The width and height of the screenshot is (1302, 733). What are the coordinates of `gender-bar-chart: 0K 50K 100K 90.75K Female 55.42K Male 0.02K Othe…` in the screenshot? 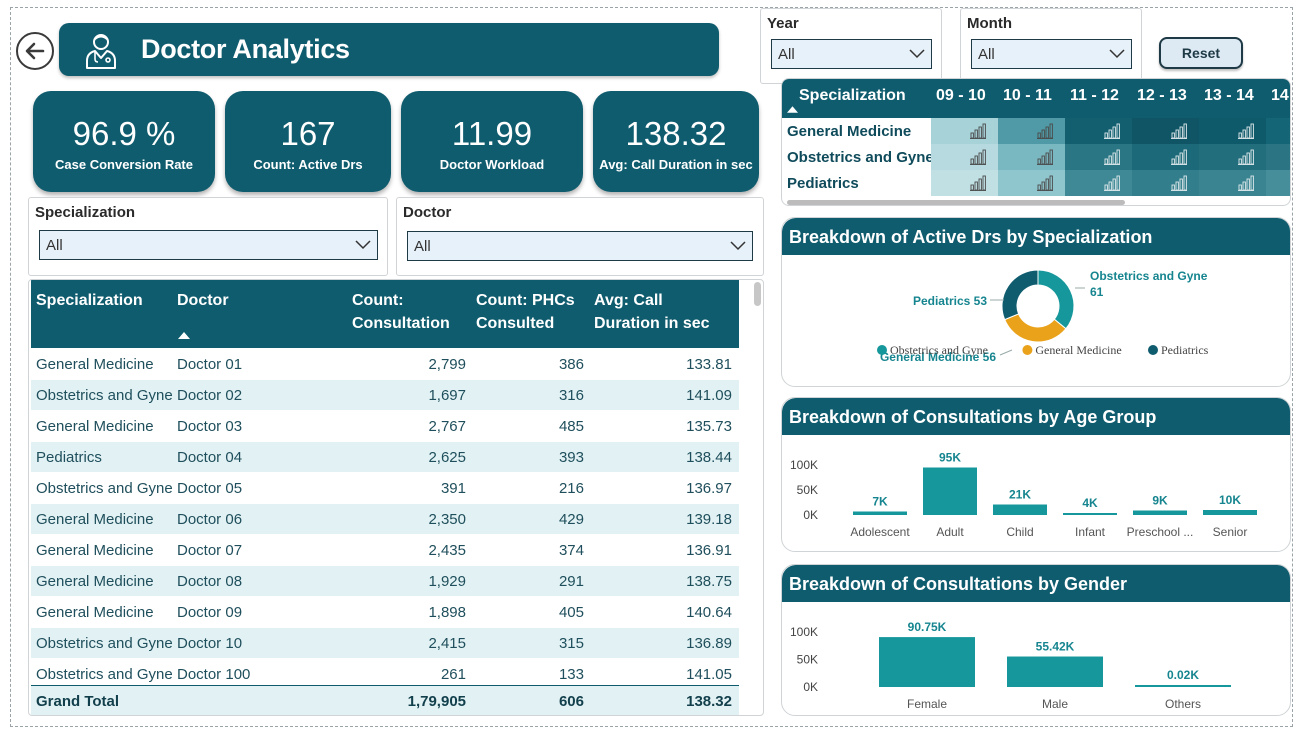 It's located at (1010, 665).